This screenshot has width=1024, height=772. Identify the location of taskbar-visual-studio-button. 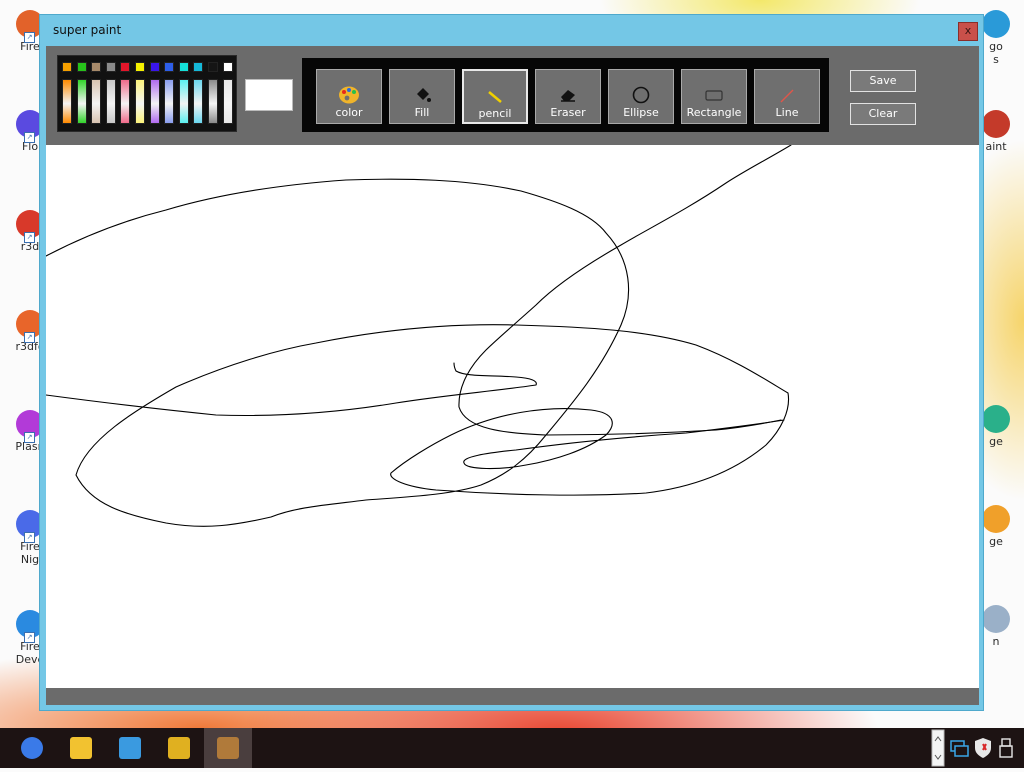
(130, 748).